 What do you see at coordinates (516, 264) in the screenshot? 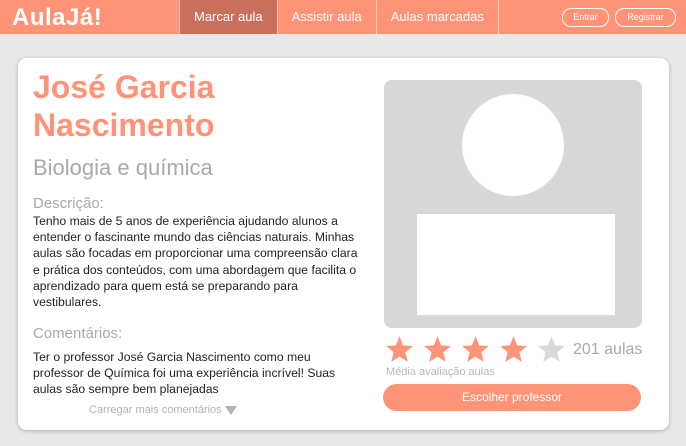
I see `avatar-body-placeholder` at bounding box center [516, 264].